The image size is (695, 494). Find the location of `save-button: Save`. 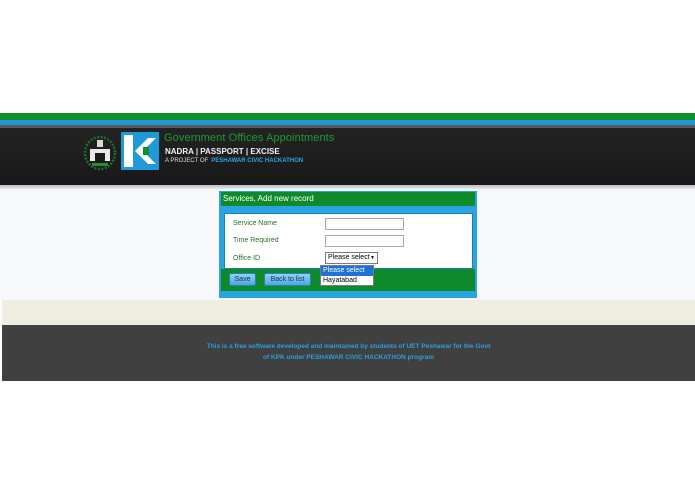

save-button: Save is located at coordinates (242, 279).